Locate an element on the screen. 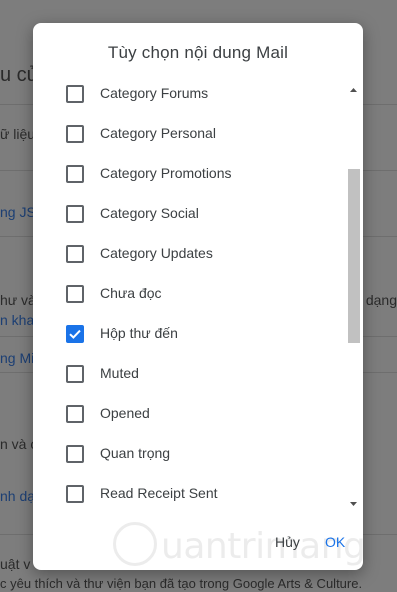 The width and height of the screenshot is (397, 592). bg-link: n kha is located at coordinates (17, 320).